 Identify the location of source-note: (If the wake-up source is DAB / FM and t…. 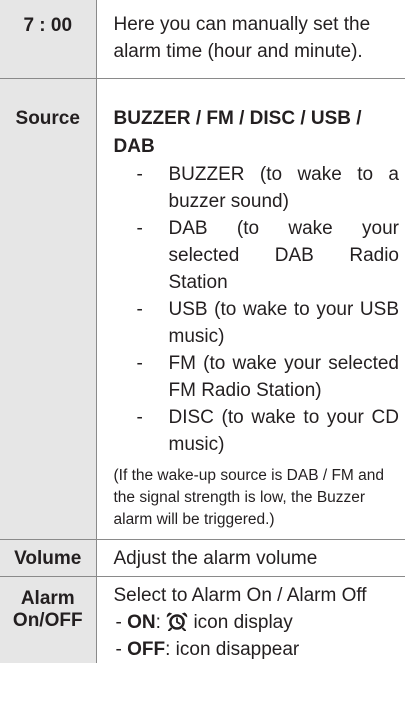
(249, 497).